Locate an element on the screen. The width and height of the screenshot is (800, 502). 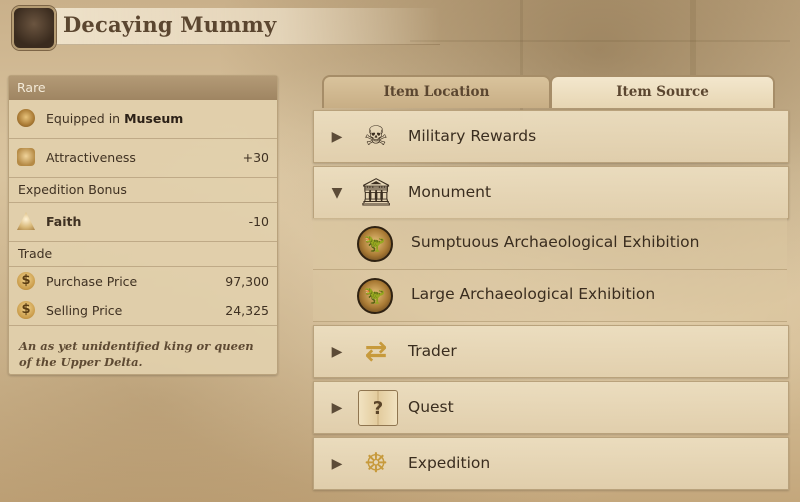
temple-icon: 🏛 is located at coordinates (376, 192).